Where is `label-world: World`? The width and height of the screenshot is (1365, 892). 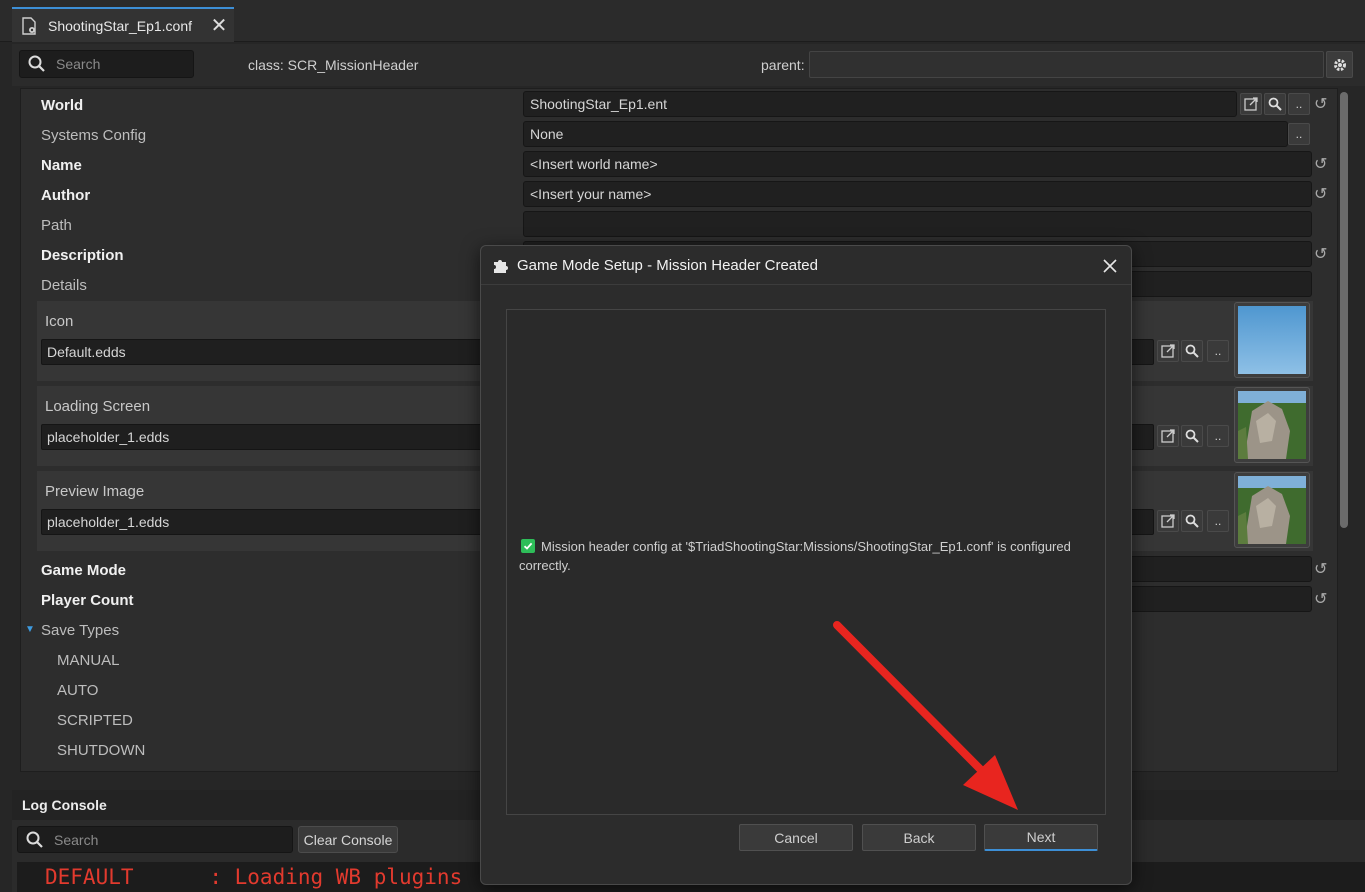 label-world: World is located at coordinates (62, 105).